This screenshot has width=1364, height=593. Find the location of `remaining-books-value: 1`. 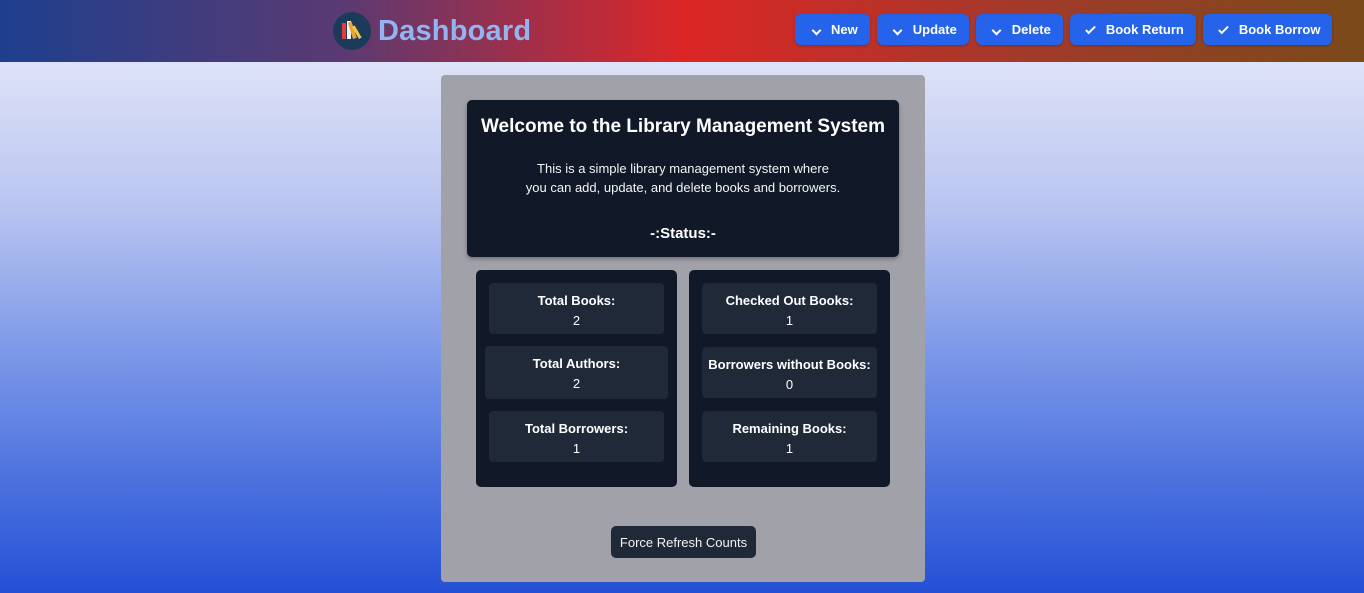

remaining-books-value: 1 is located at coordinates (789, 448).